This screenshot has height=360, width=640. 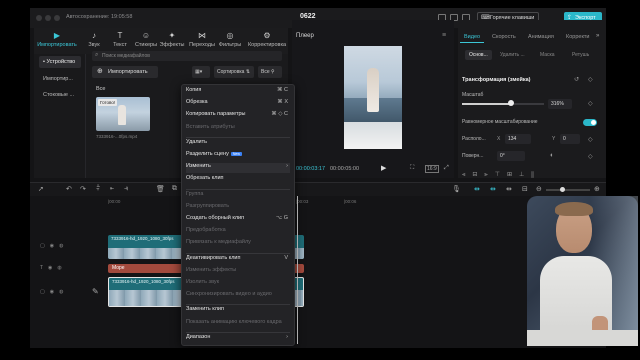 What do you see at coordinates (238, 144) in the screenshot?
I see `context-menu-item: Удалить` at bounding box center [238, 144].